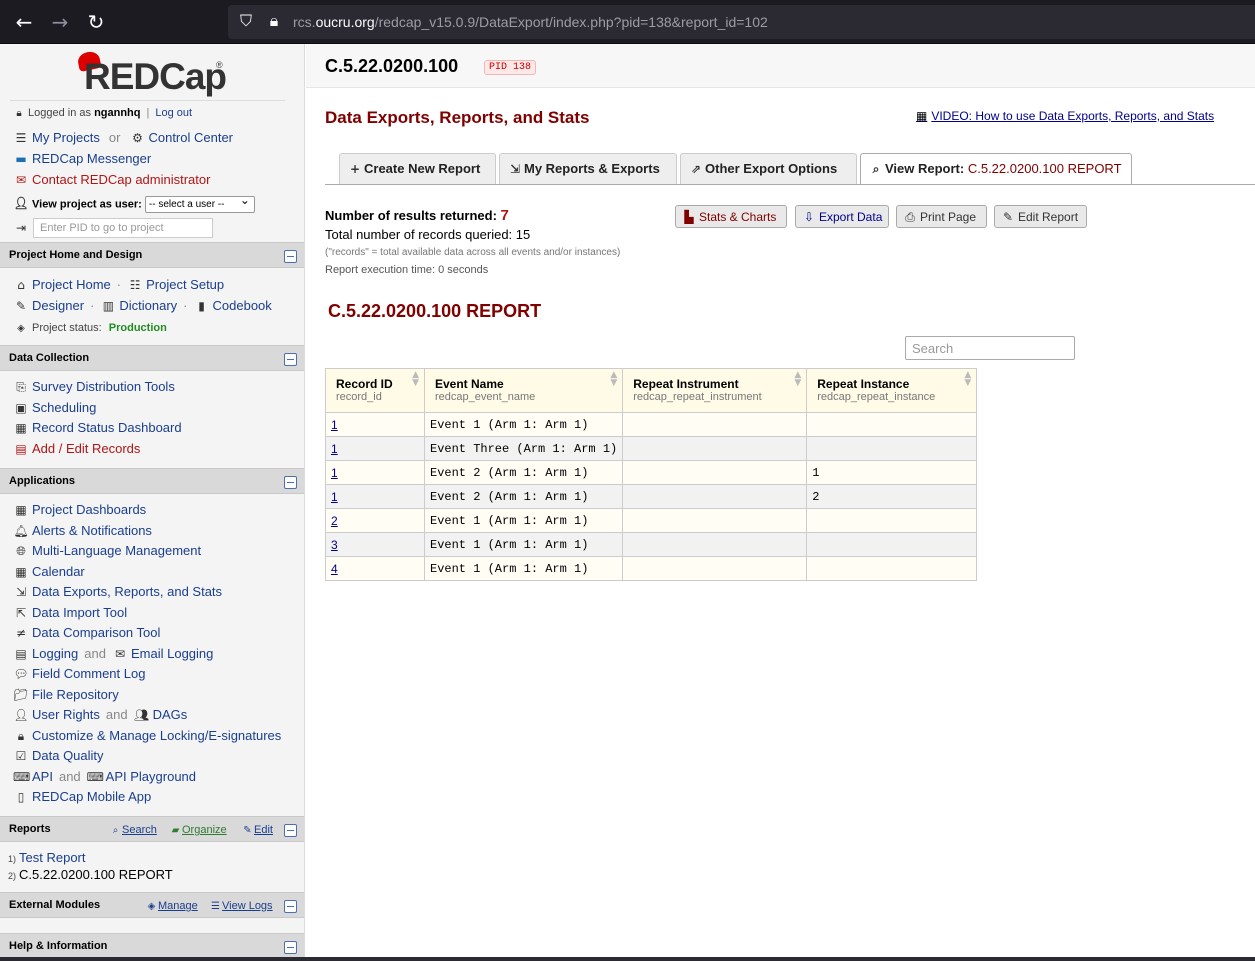 The height and width of the screenshot is (961, 1255). Describe the element at coordinates (199, 203) in the screenshot. I see `view-as-user-select: -- select a user --` at that location.